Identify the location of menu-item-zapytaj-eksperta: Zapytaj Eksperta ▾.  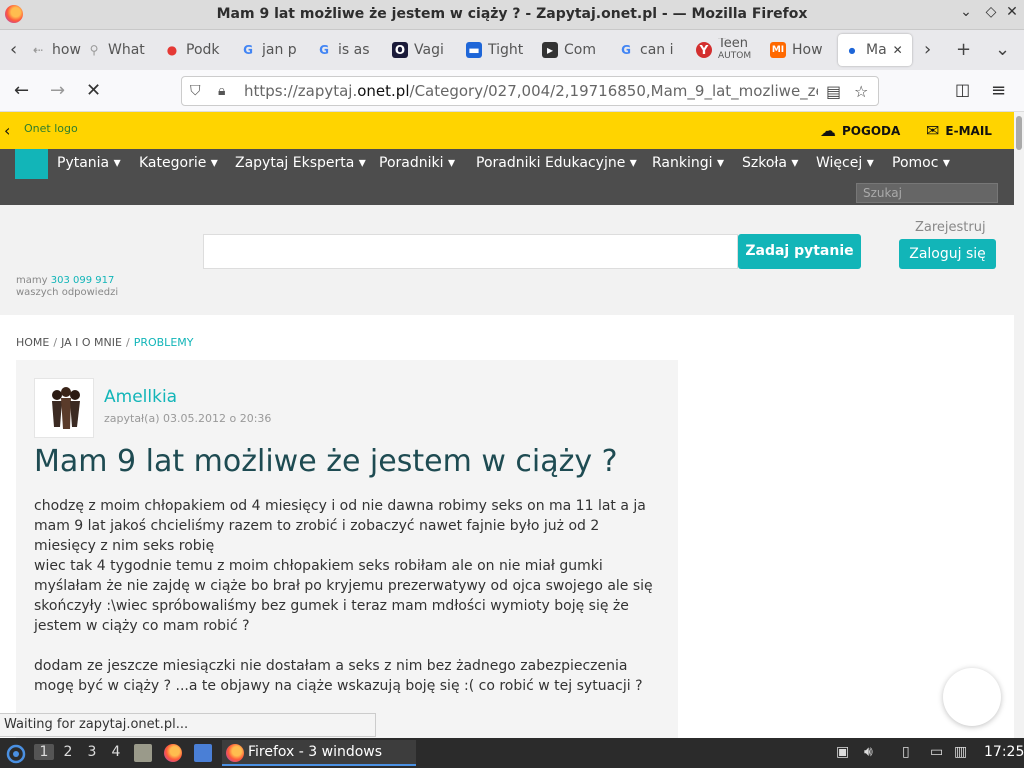
(300, 163).